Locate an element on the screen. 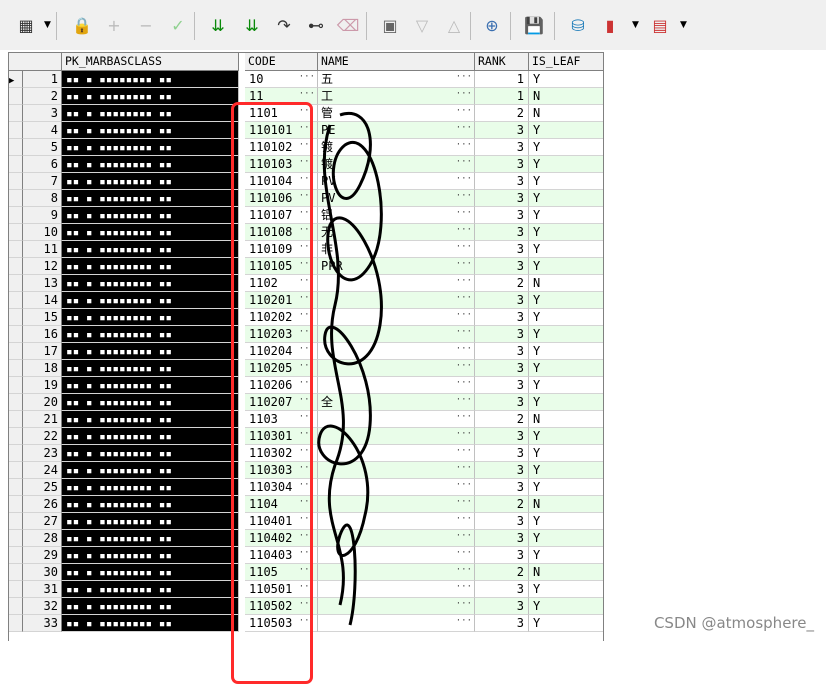 This screenshot has width=826, height=690. name-cell: PPR ··· is located at coordinates (396, 266).